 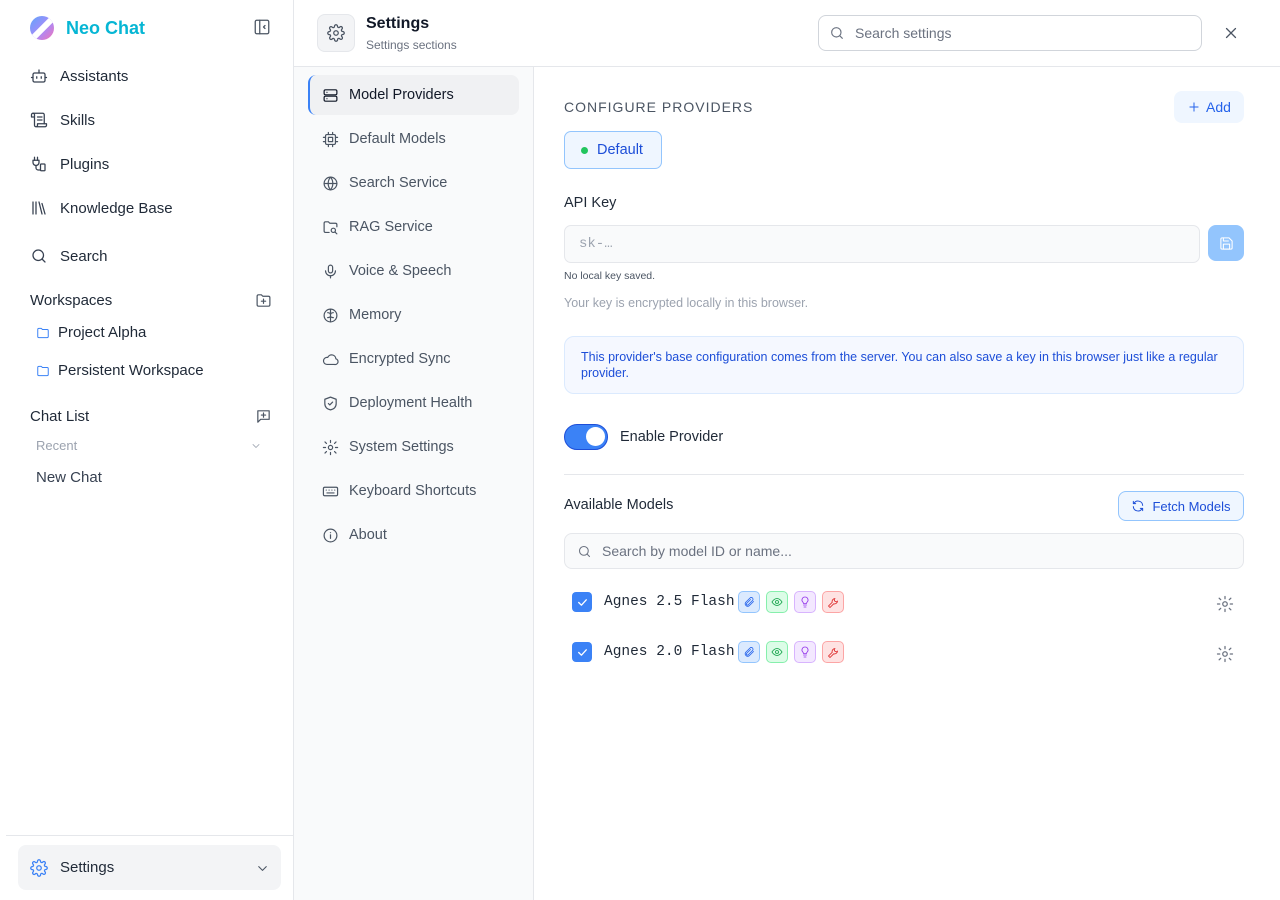 What do you see at coordinates (397, 139) in the screenshot?
I see `settings-nav-label: Default Models` at bounding box center [397, 139].